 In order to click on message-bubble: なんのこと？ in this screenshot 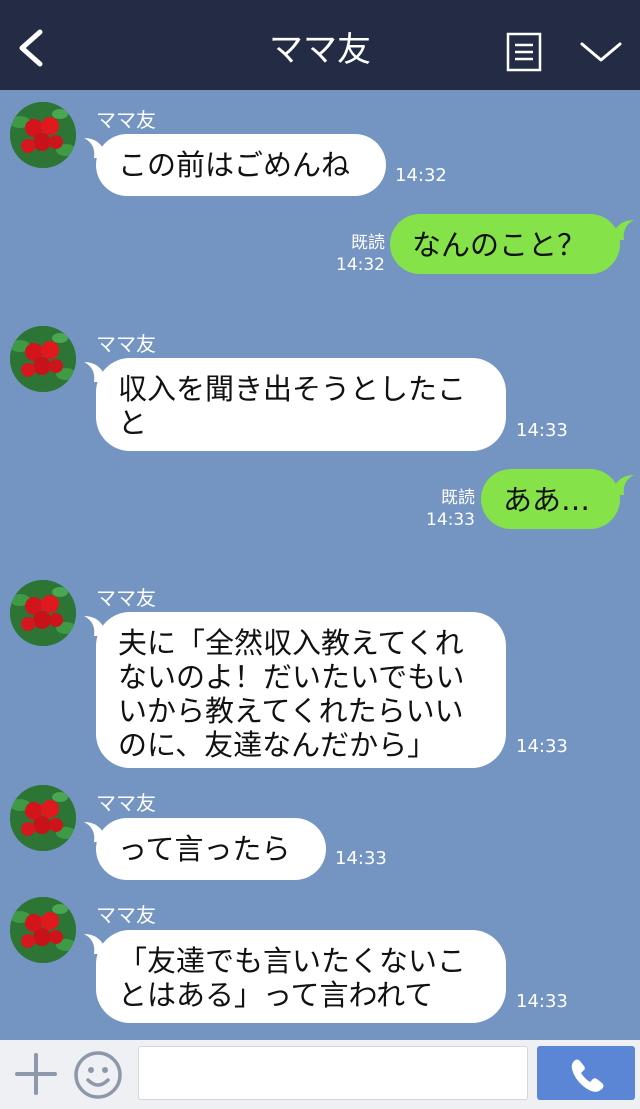, I will do `click(505, 244)`.